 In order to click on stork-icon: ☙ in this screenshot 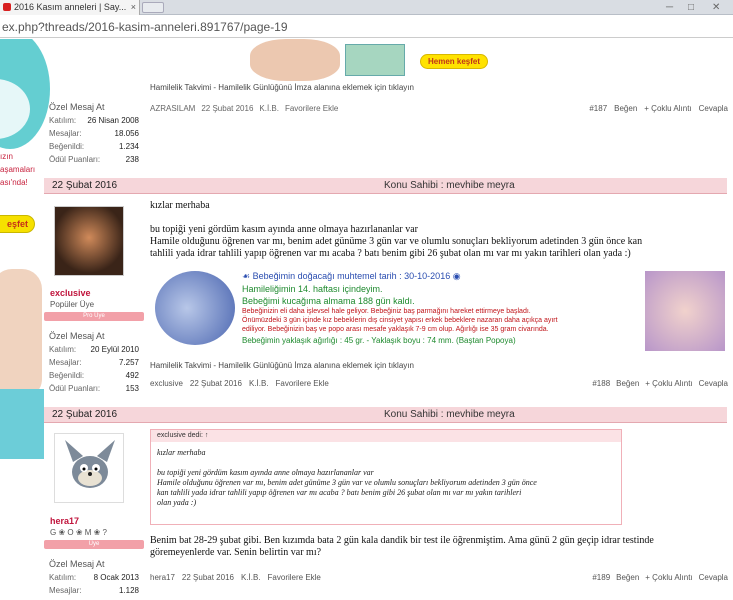, I will do `click(247, 276)`.